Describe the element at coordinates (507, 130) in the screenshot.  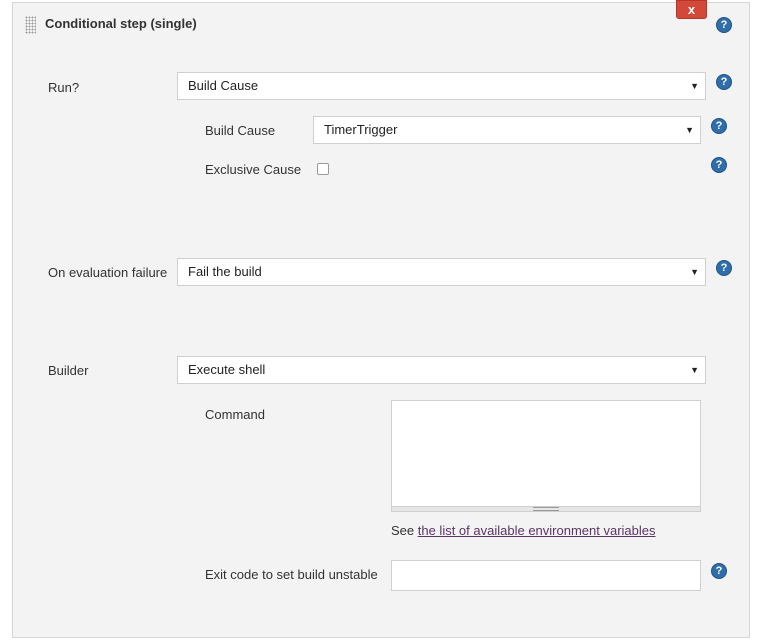
I see `build-cause-select: TimerTrigger ▼` at that location.